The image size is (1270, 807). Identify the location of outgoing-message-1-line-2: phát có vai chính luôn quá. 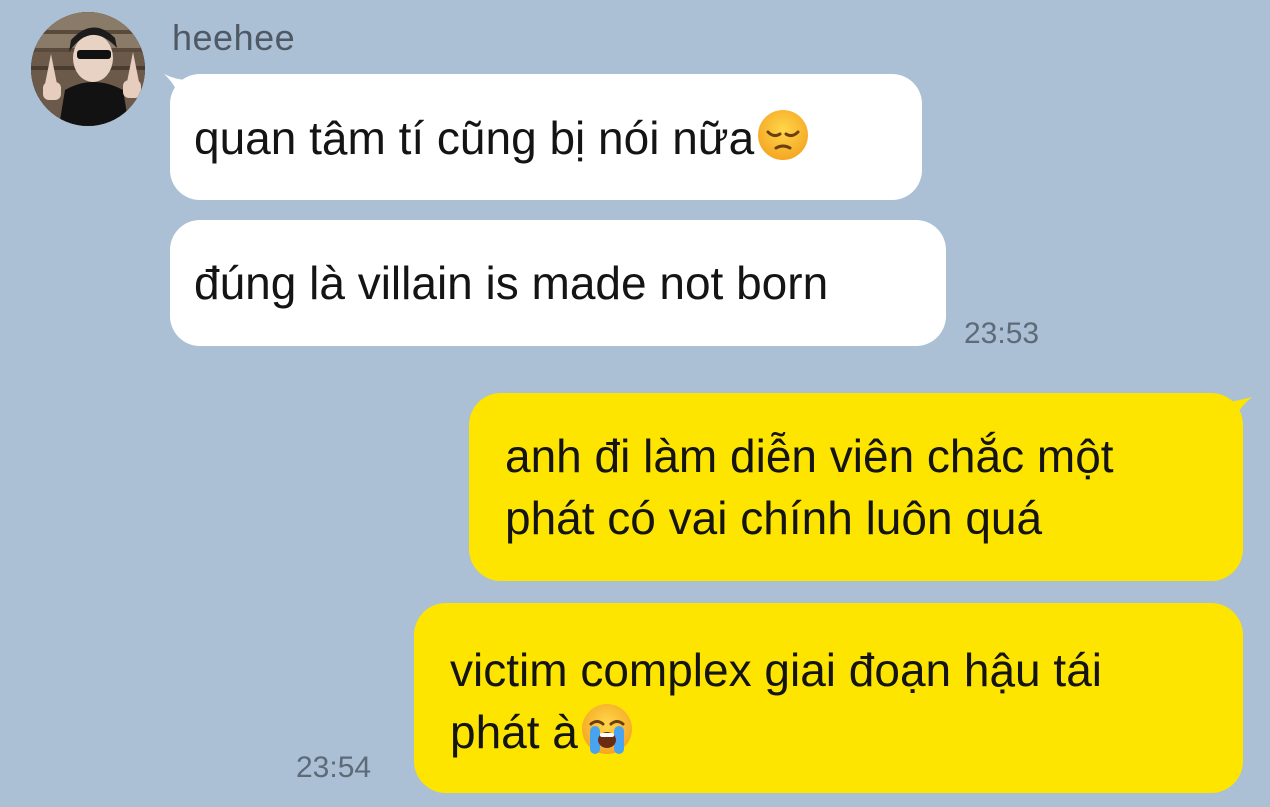
(774, 518).